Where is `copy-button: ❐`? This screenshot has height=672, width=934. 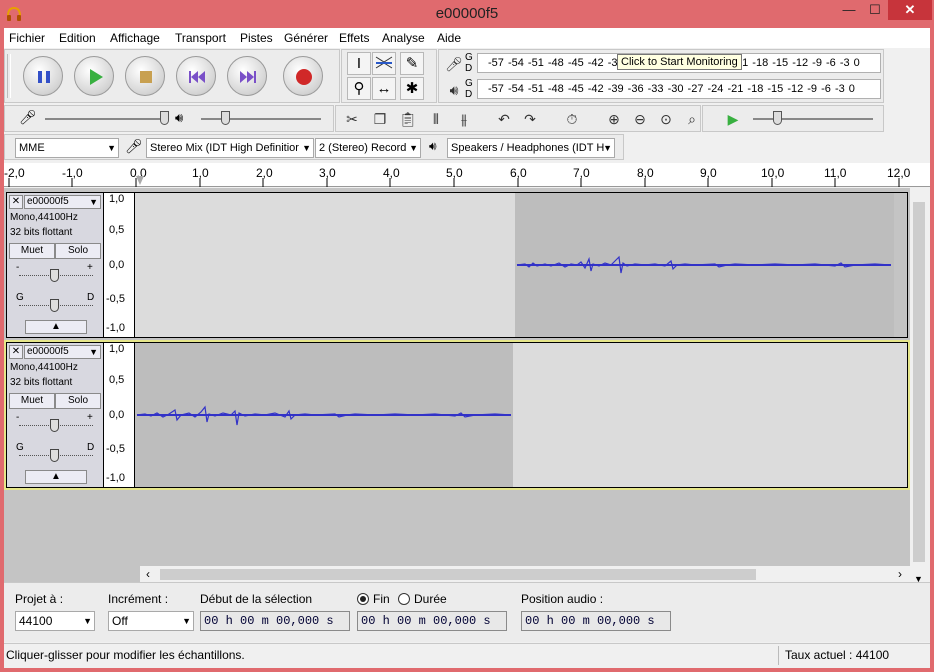 copy-button: ❐ is located at coordinates (380, 119).